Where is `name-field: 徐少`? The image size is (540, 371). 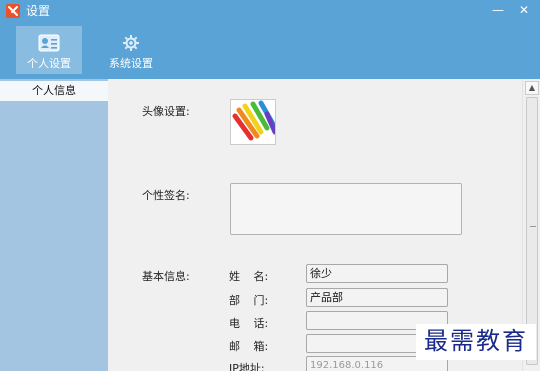
name-field: 徐少 is located at coordinates (377, 273).